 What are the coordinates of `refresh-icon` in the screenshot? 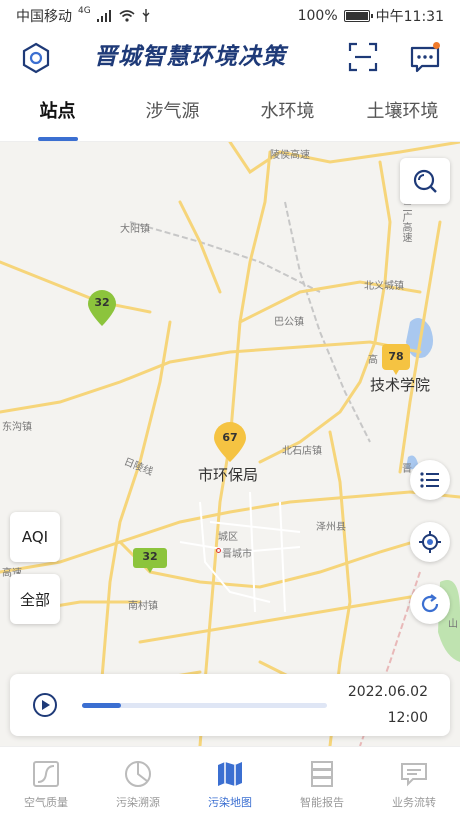 It's located at (430, 603).